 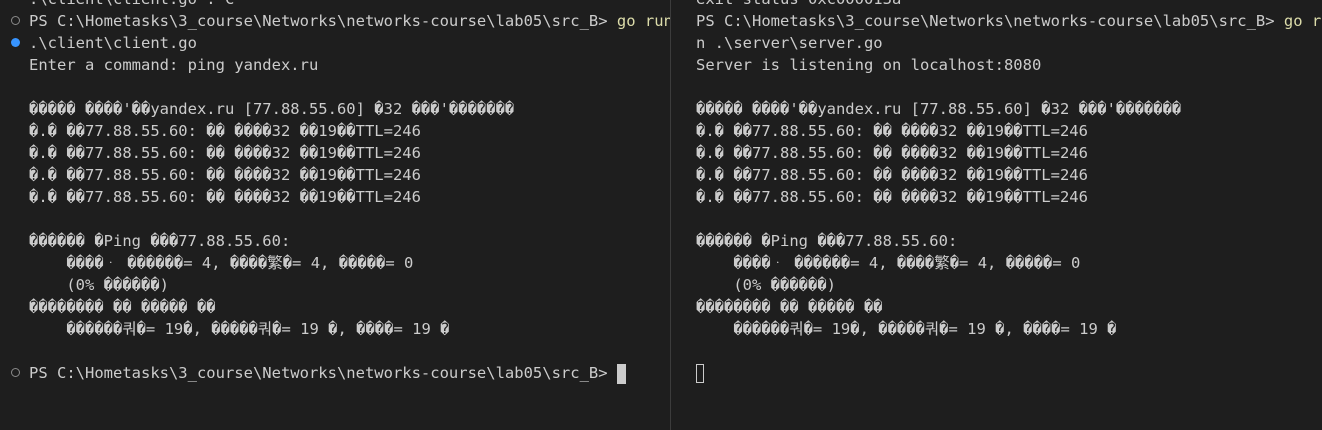 What do you see at coordinates (996, 285) in the screenshot?
I see `server-terminal-line: (0% ������)` at bounding box center [996, 285].